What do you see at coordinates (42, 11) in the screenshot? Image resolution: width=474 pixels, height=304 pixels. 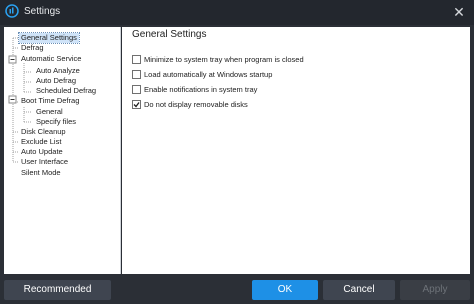 I see `window-title: Settings` at bounding box center [42, 11].